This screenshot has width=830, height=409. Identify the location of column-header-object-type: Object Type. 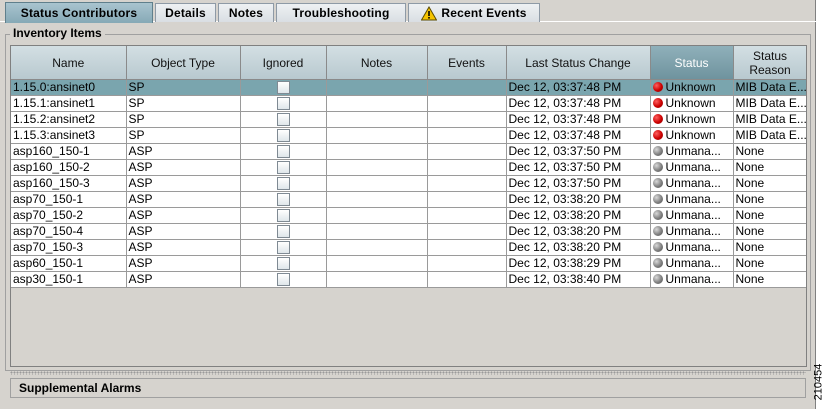
(183, 63).